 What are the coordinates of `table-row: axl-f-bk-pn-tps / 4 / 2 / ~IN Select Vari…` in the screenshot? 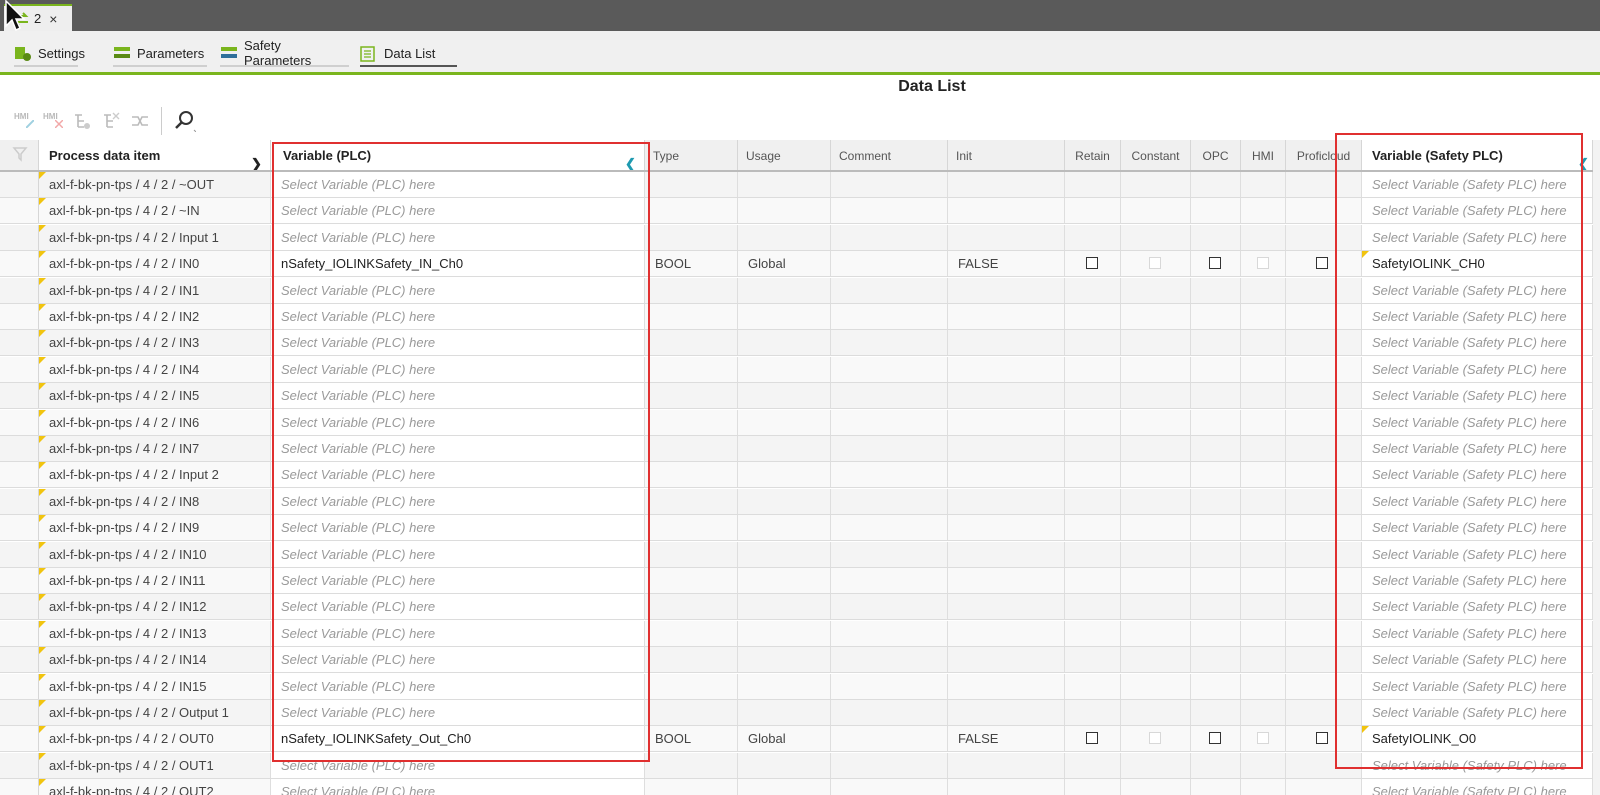 It's located at (800, 211).